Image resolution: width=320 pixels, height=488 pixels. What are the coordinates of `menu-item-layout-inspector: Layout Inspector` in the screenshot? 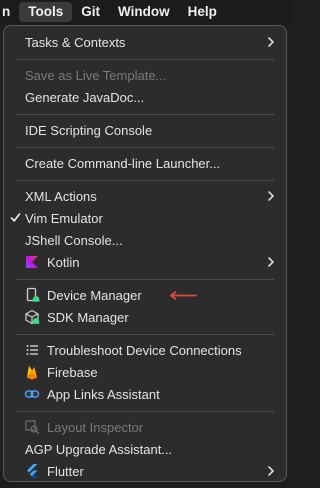 It's located at (145, 427).